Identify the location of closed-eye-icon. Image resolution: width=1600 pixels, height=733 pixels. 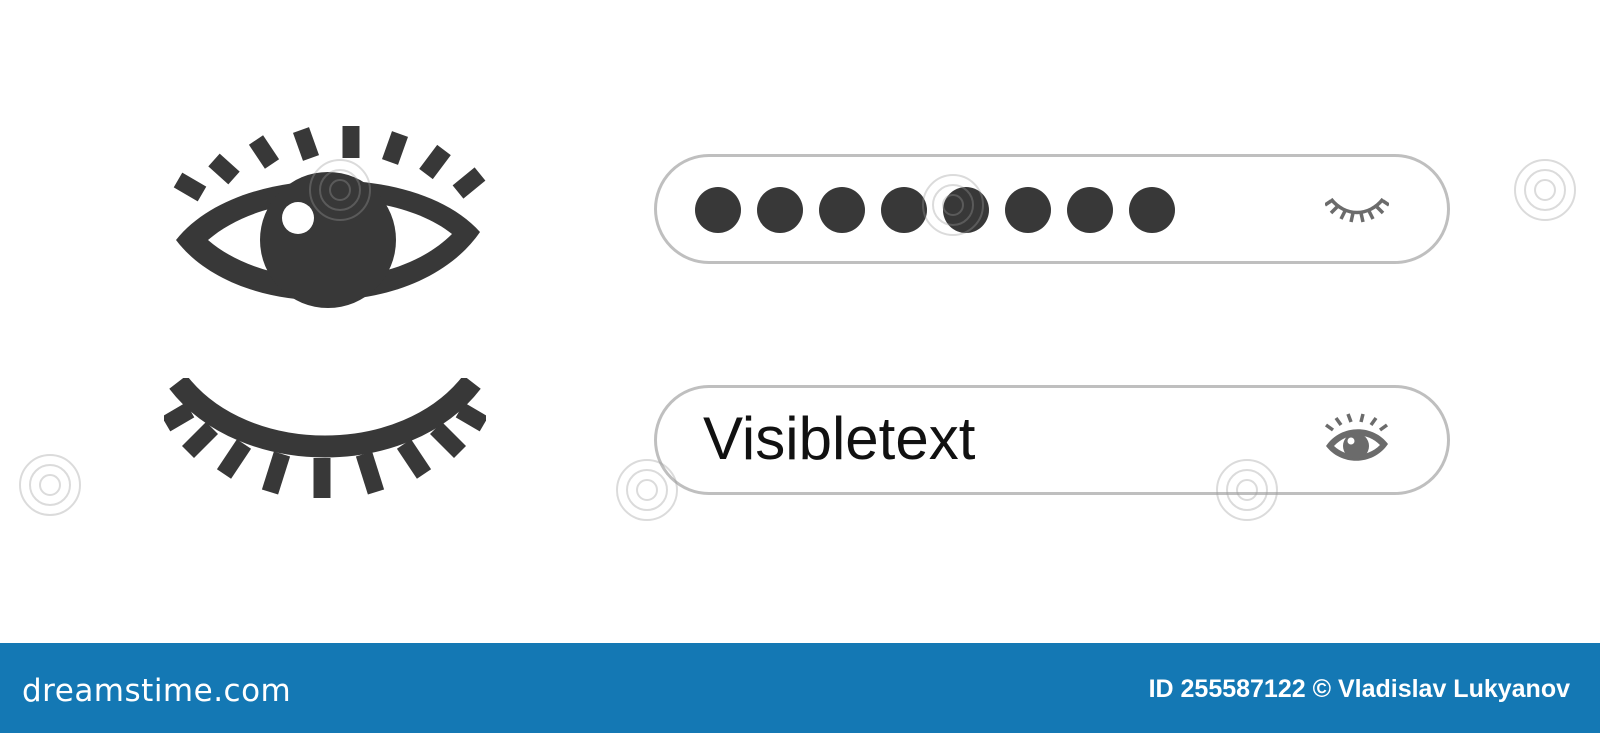
(1357, 211).